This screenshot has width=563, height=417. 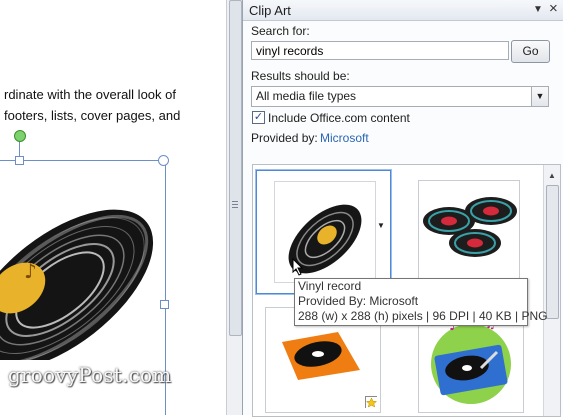 What do you see at coordinates (90, 94) in the screenshot?
I see `document-text-line: rdinate with the overall look of` at bounding box center [90, 94].